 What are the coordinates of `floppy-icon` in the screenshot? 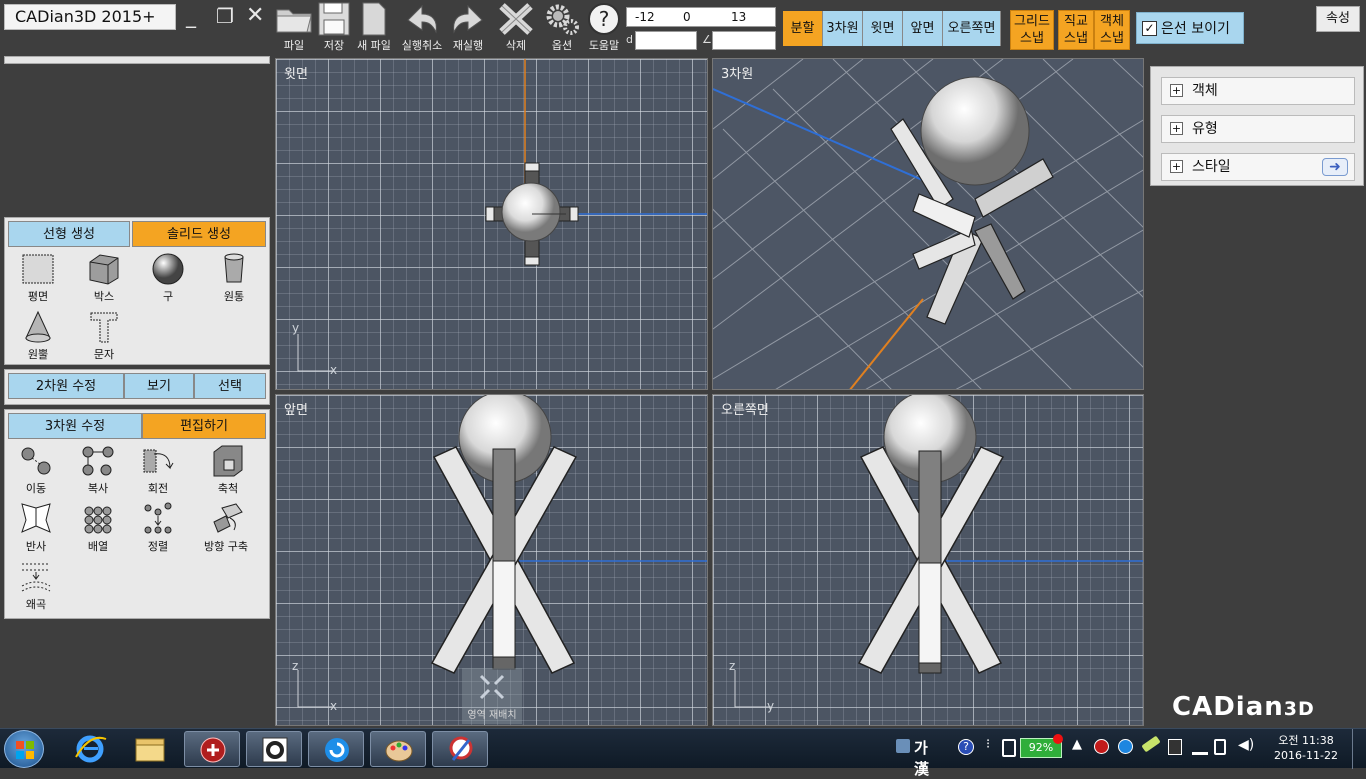 It's located at (334, 19).